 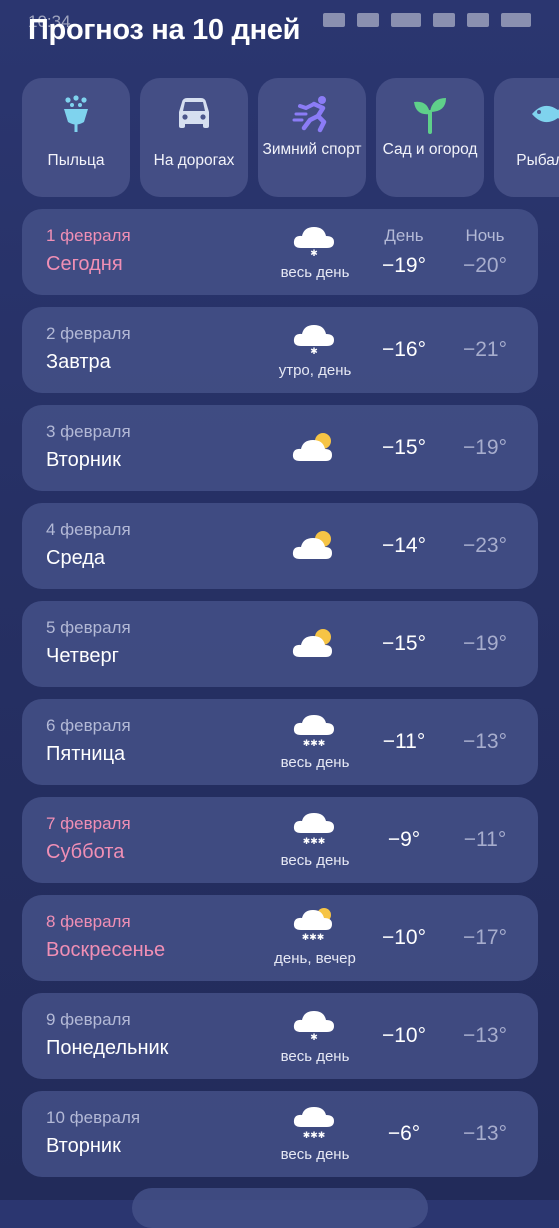 What do you see at coordinates (76, 137) in the screenshot?
I see `category-pollen: Пыльца` at bounding box center [76, 137].